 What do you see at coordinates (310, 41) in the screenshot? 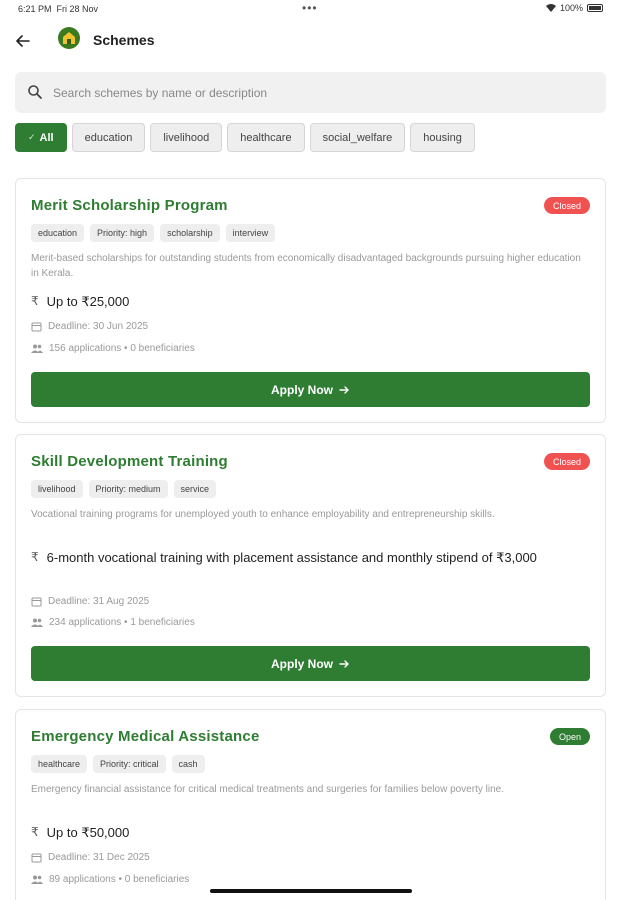
I see `app-bar: Schemes` at bounding box center [310, 41].